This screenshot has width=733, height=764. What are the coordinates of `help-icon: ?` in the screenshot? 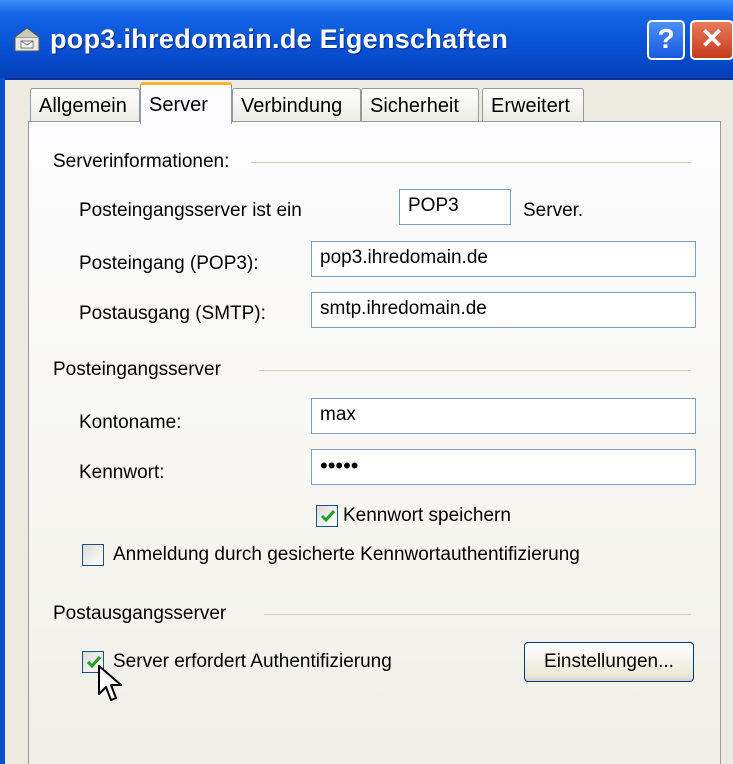 It's located at (666, 38).